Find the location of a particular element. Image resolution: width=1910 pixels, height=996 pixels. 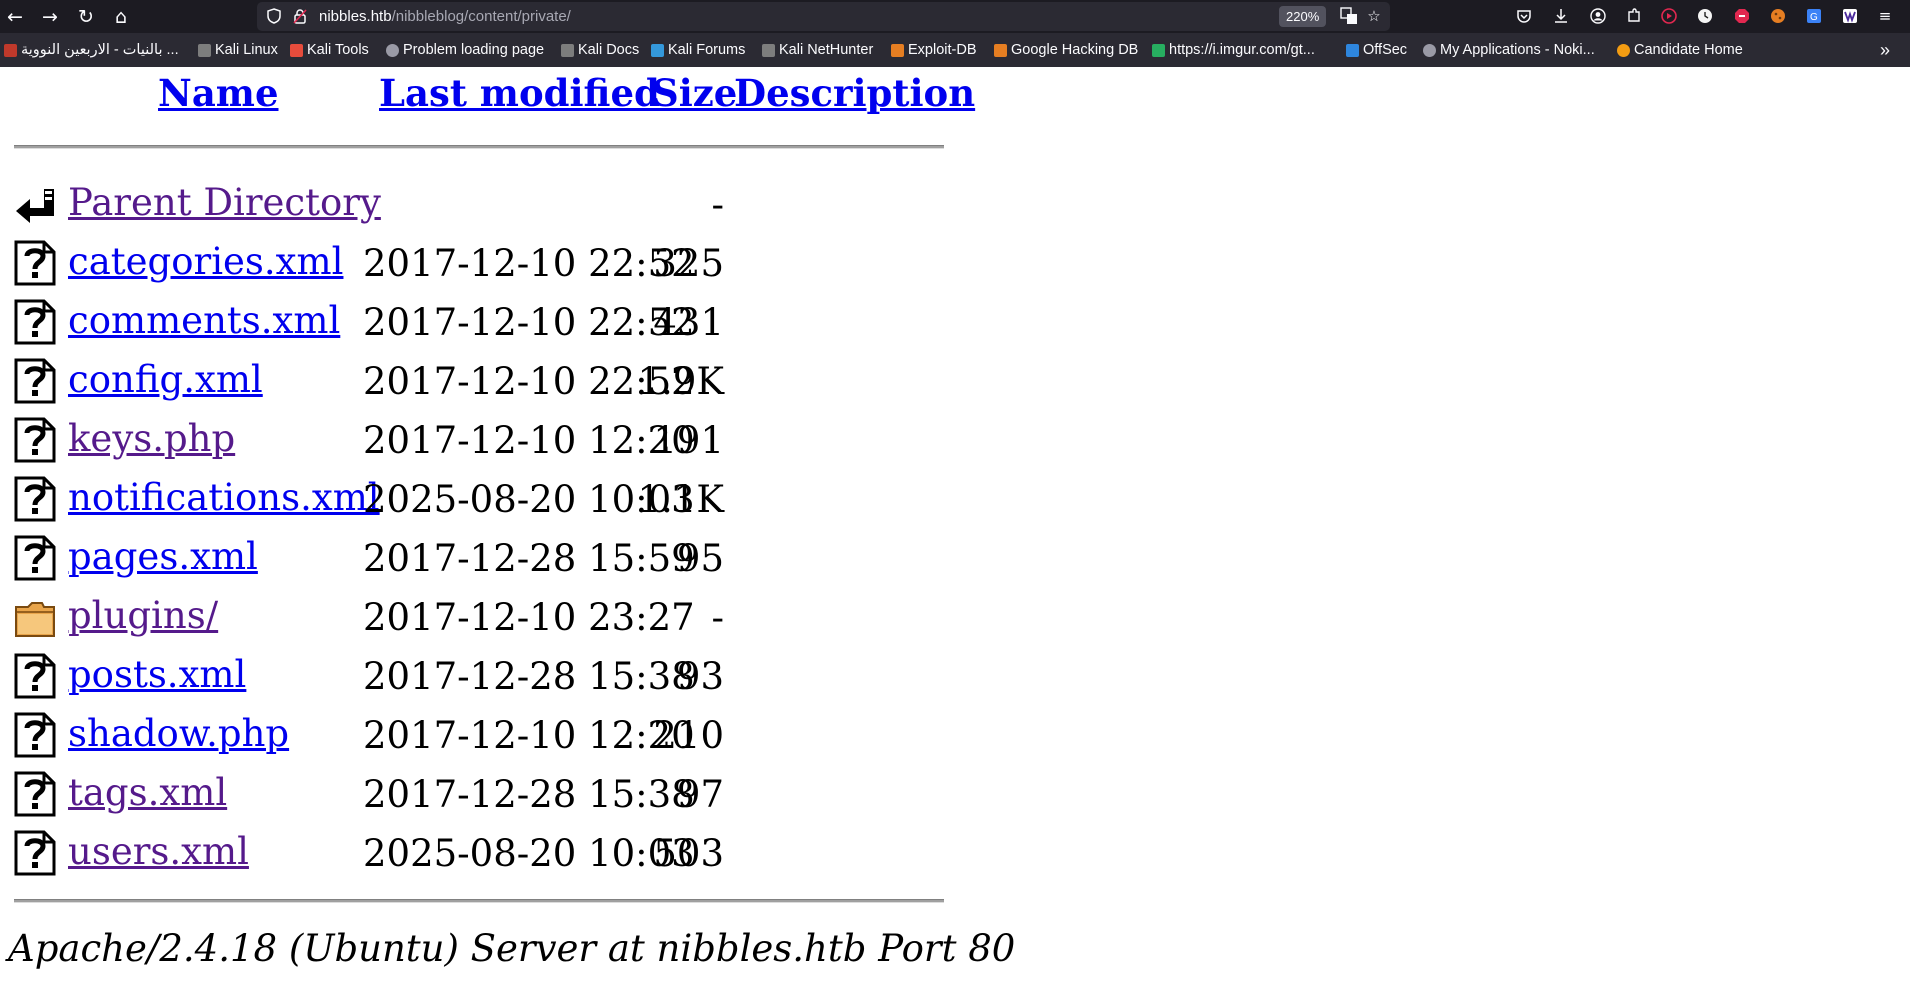

file-link: tags.xml is located at coordinates (147, 792).